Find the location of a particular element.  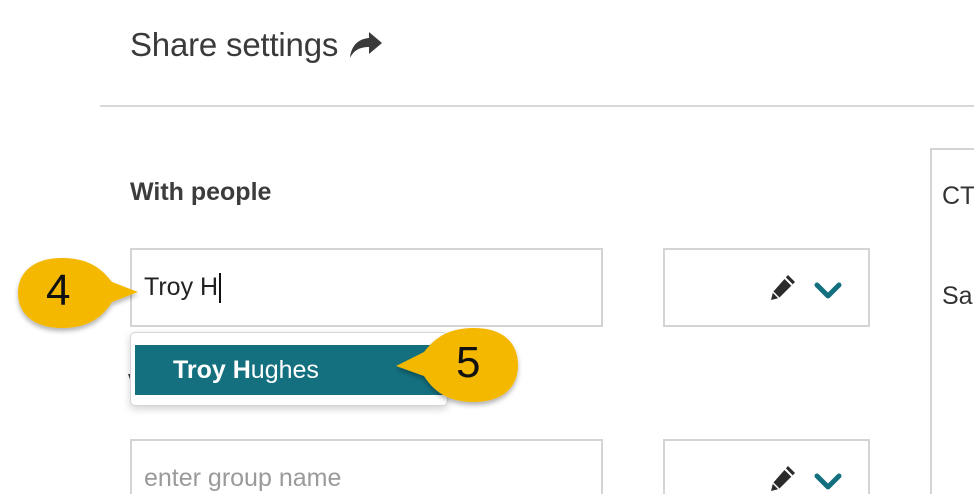

side-panel-text-1: CT is located at coordinates (958, 196).